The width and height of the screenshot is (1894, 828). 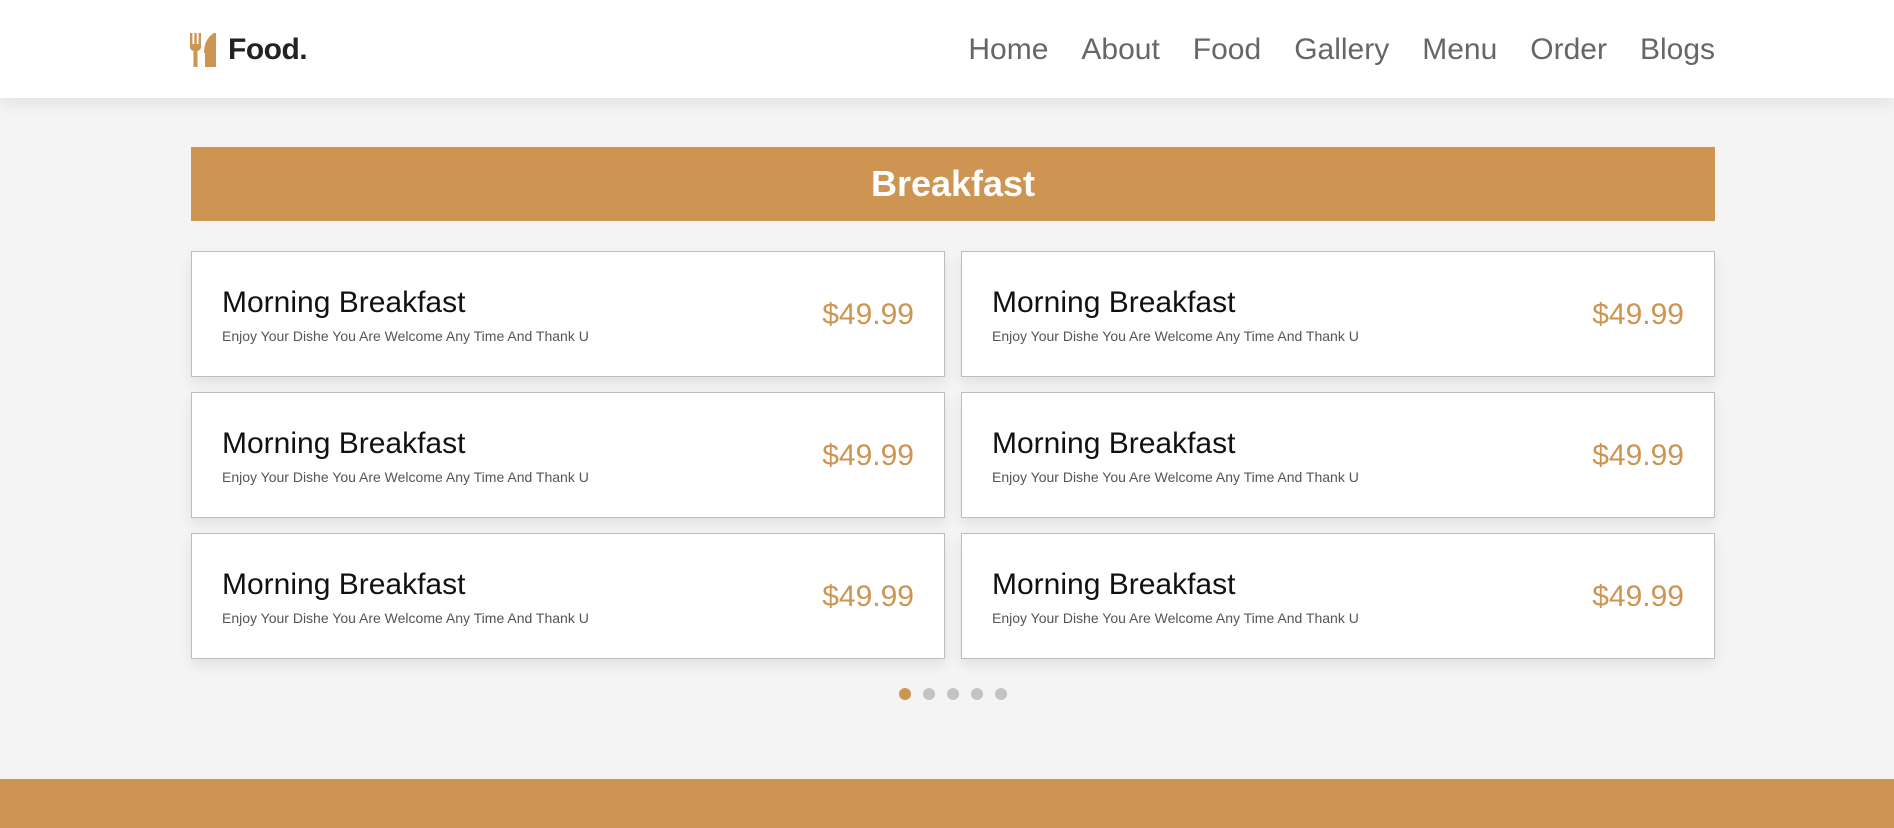 I want to click on main-nav: Home About Food Gallery Menu Order Blogs, so click(x=1341, y=50).